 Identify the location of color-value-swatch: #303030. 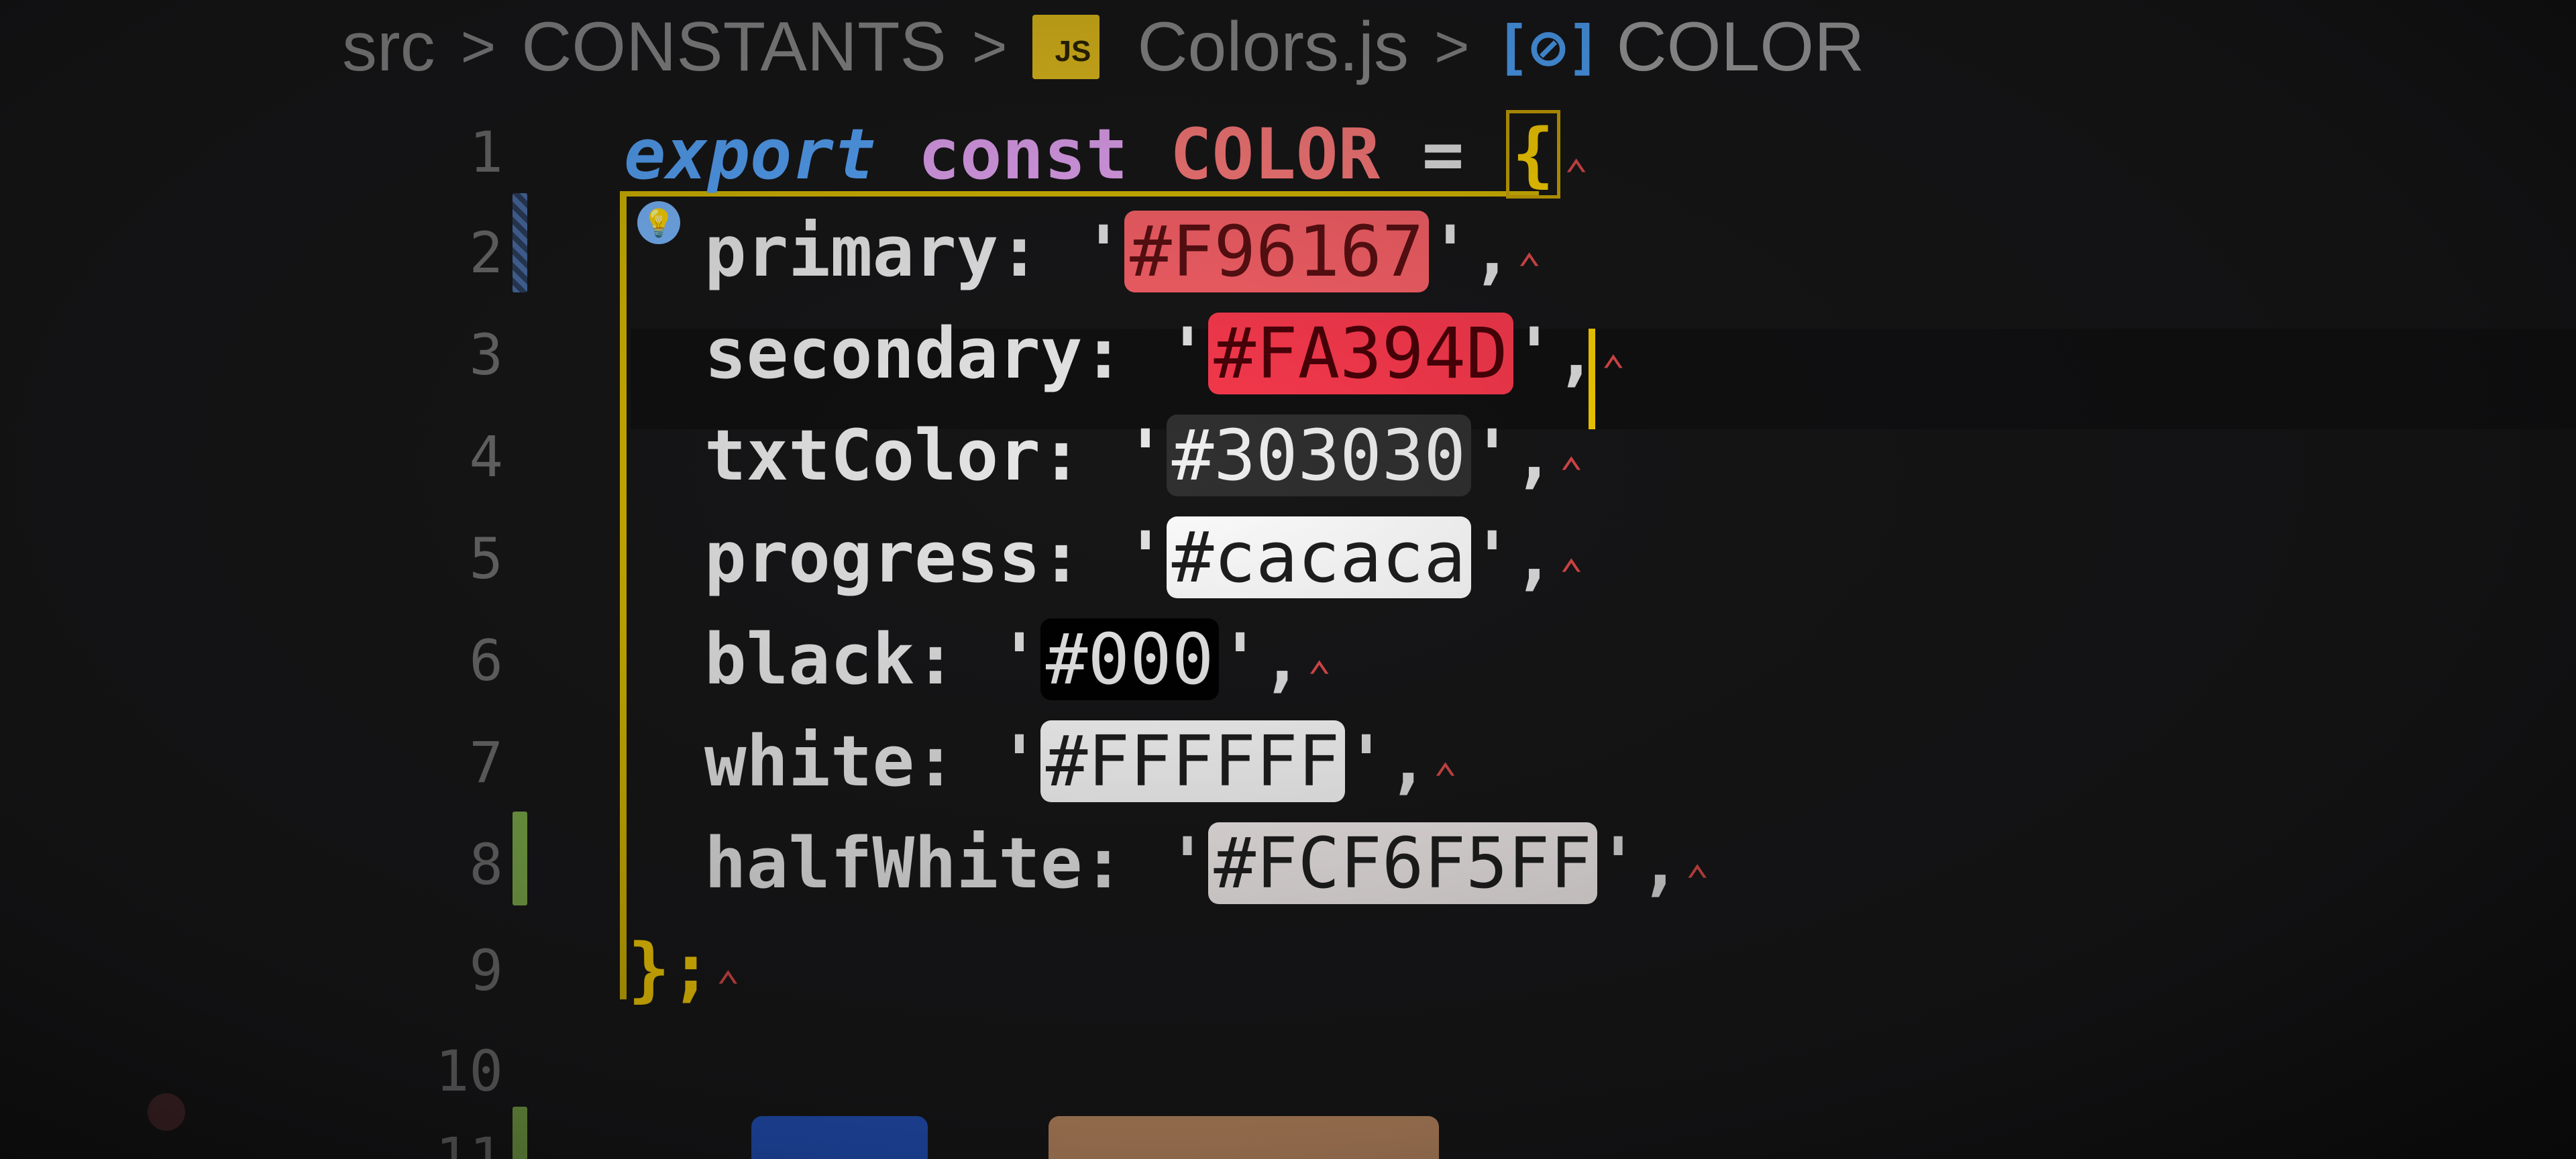
(1319, 455).